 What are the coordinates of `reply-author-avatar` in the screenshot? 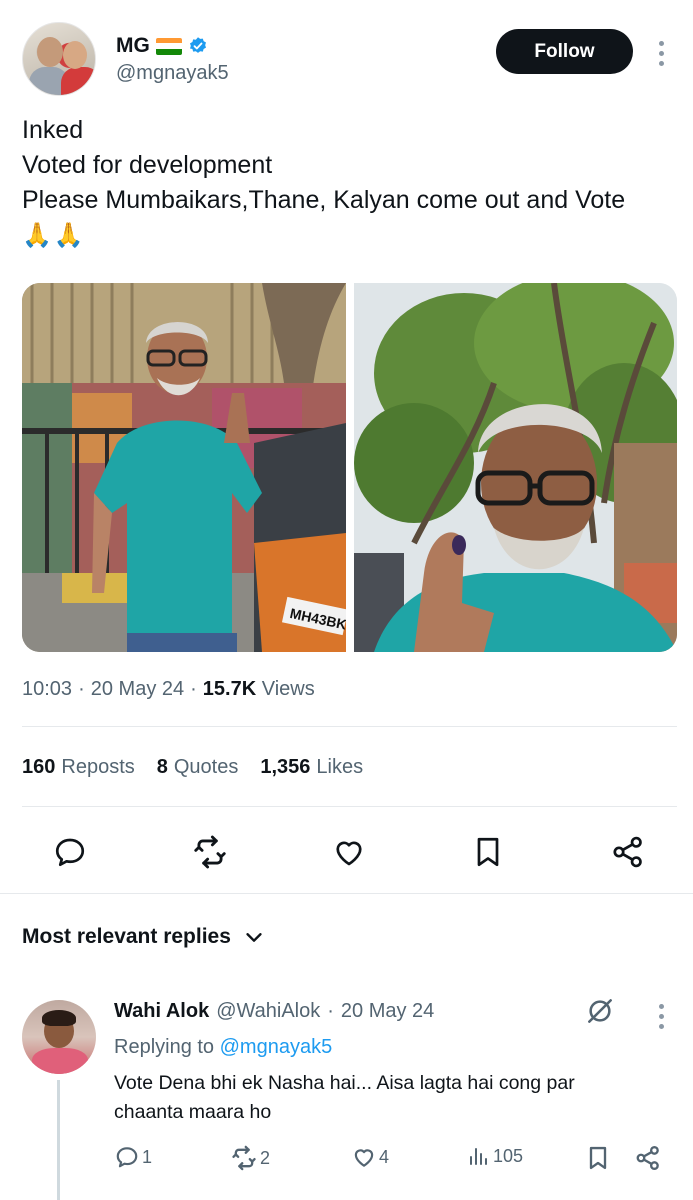 It's located at (59, 1037).